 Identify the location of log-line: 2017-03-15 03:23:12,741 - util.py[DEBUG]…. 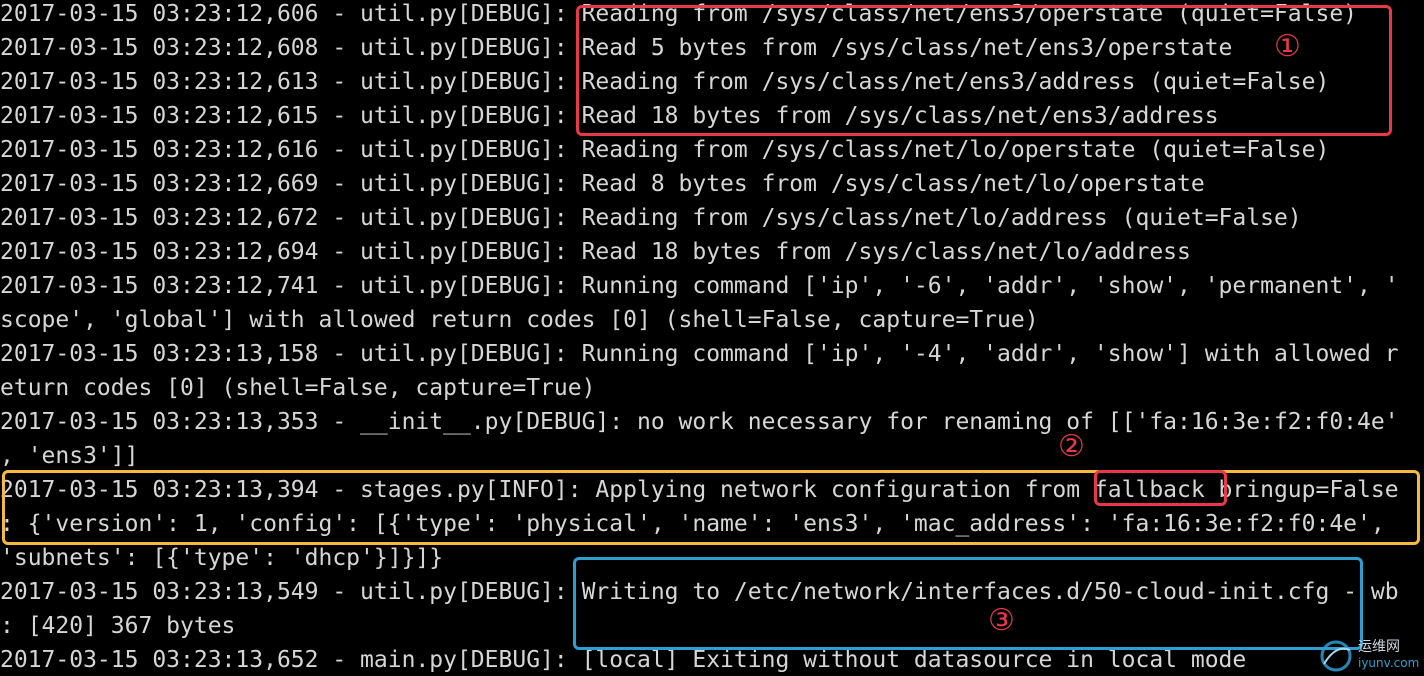
(699, 286).